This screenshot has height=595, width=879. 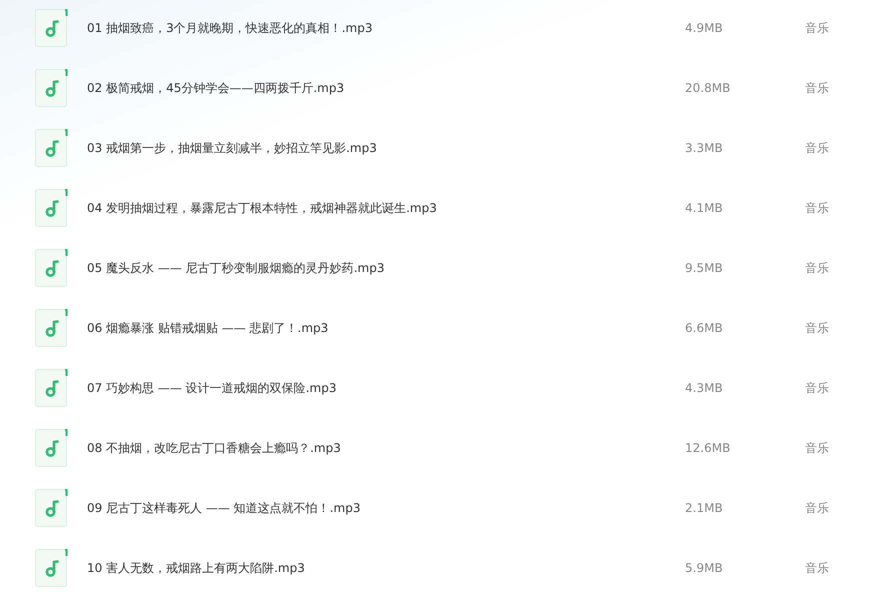 I want to click on file-name: 02 极简戒烟，45分钟学会——四两拨千斤.mp3, so click(x=386, y=88).